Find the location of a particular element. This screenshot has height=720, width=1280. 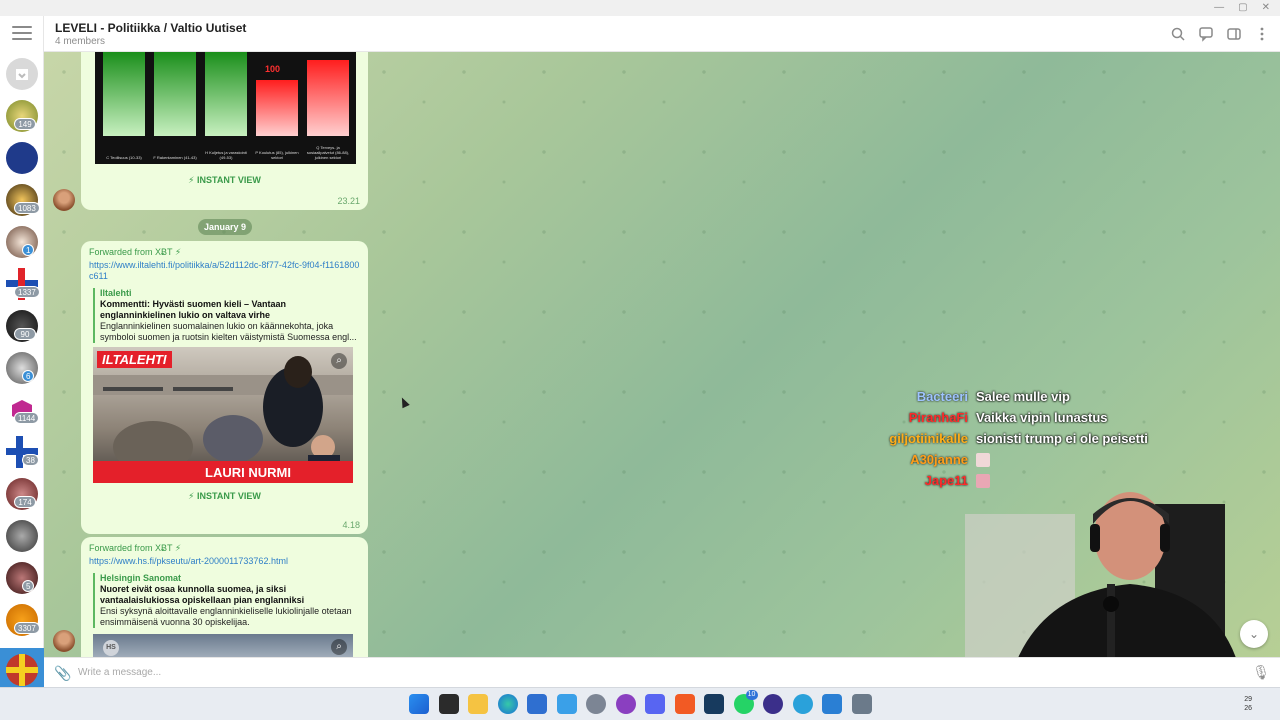

hamburger-menu-icon is located at coordinates (22, 33).